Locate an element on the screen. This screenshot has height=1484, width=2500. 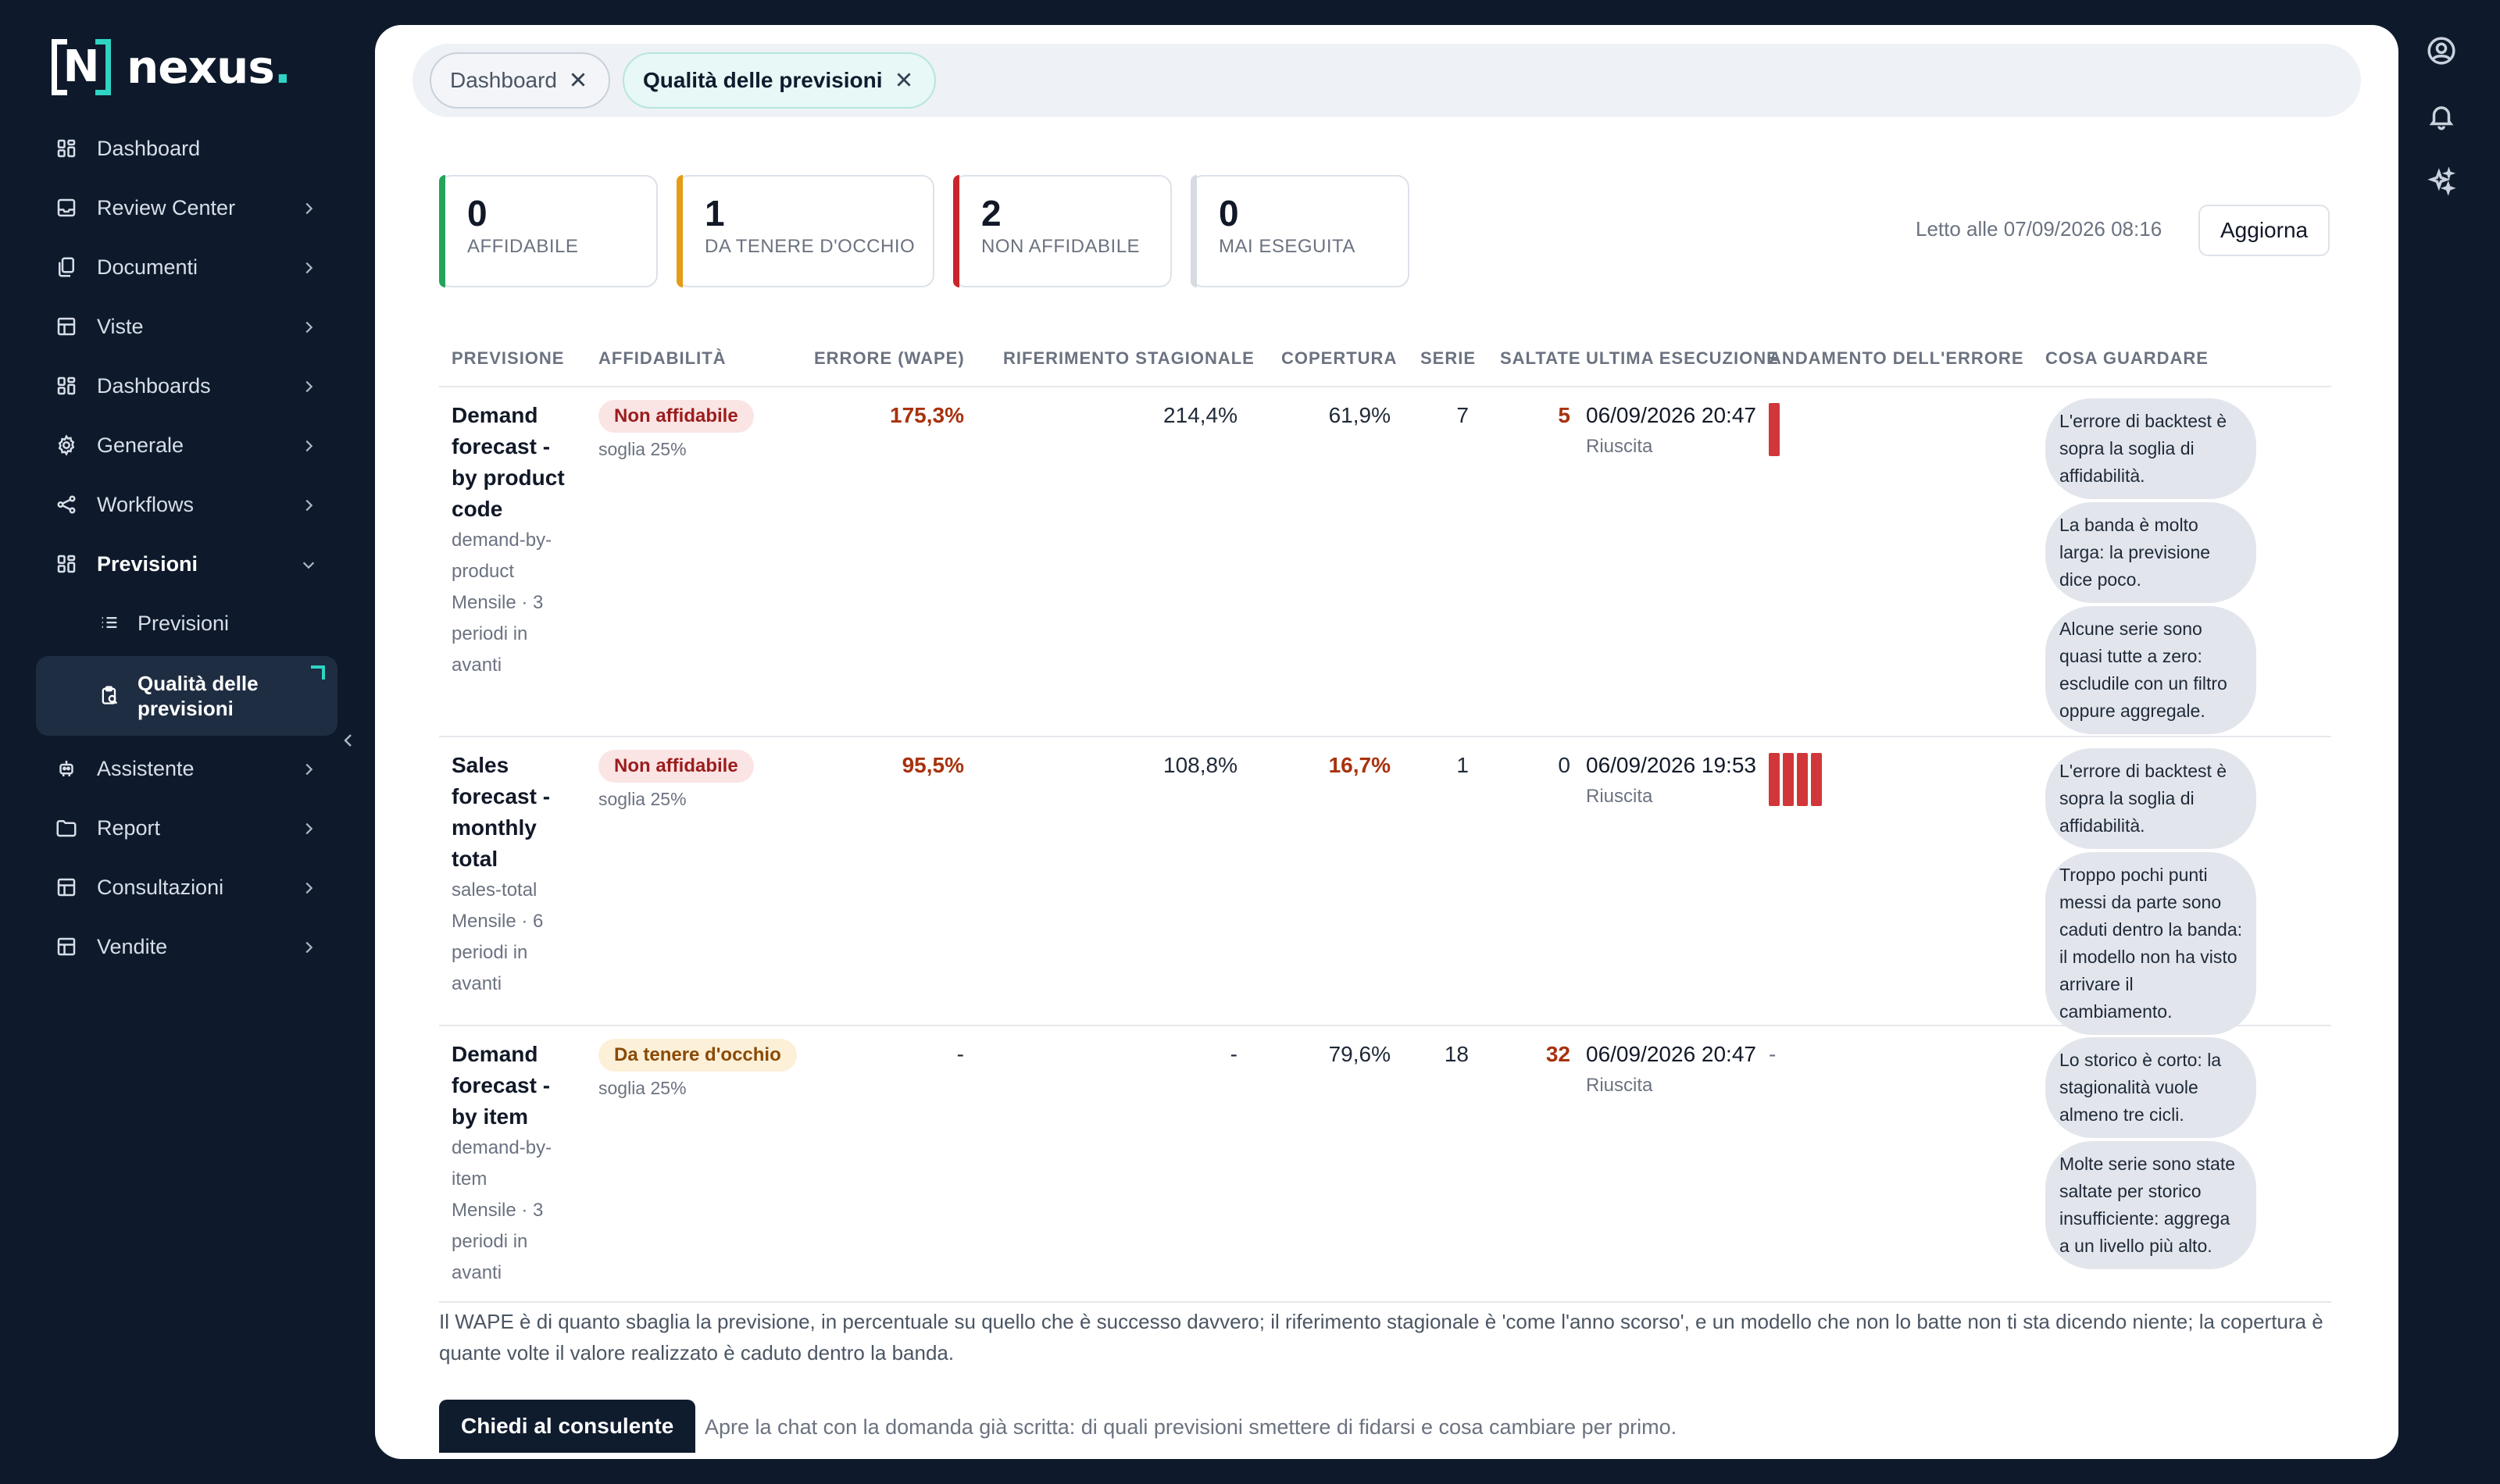
sidebar-item-review-center: Review Center is located at coordinates (187, 207).